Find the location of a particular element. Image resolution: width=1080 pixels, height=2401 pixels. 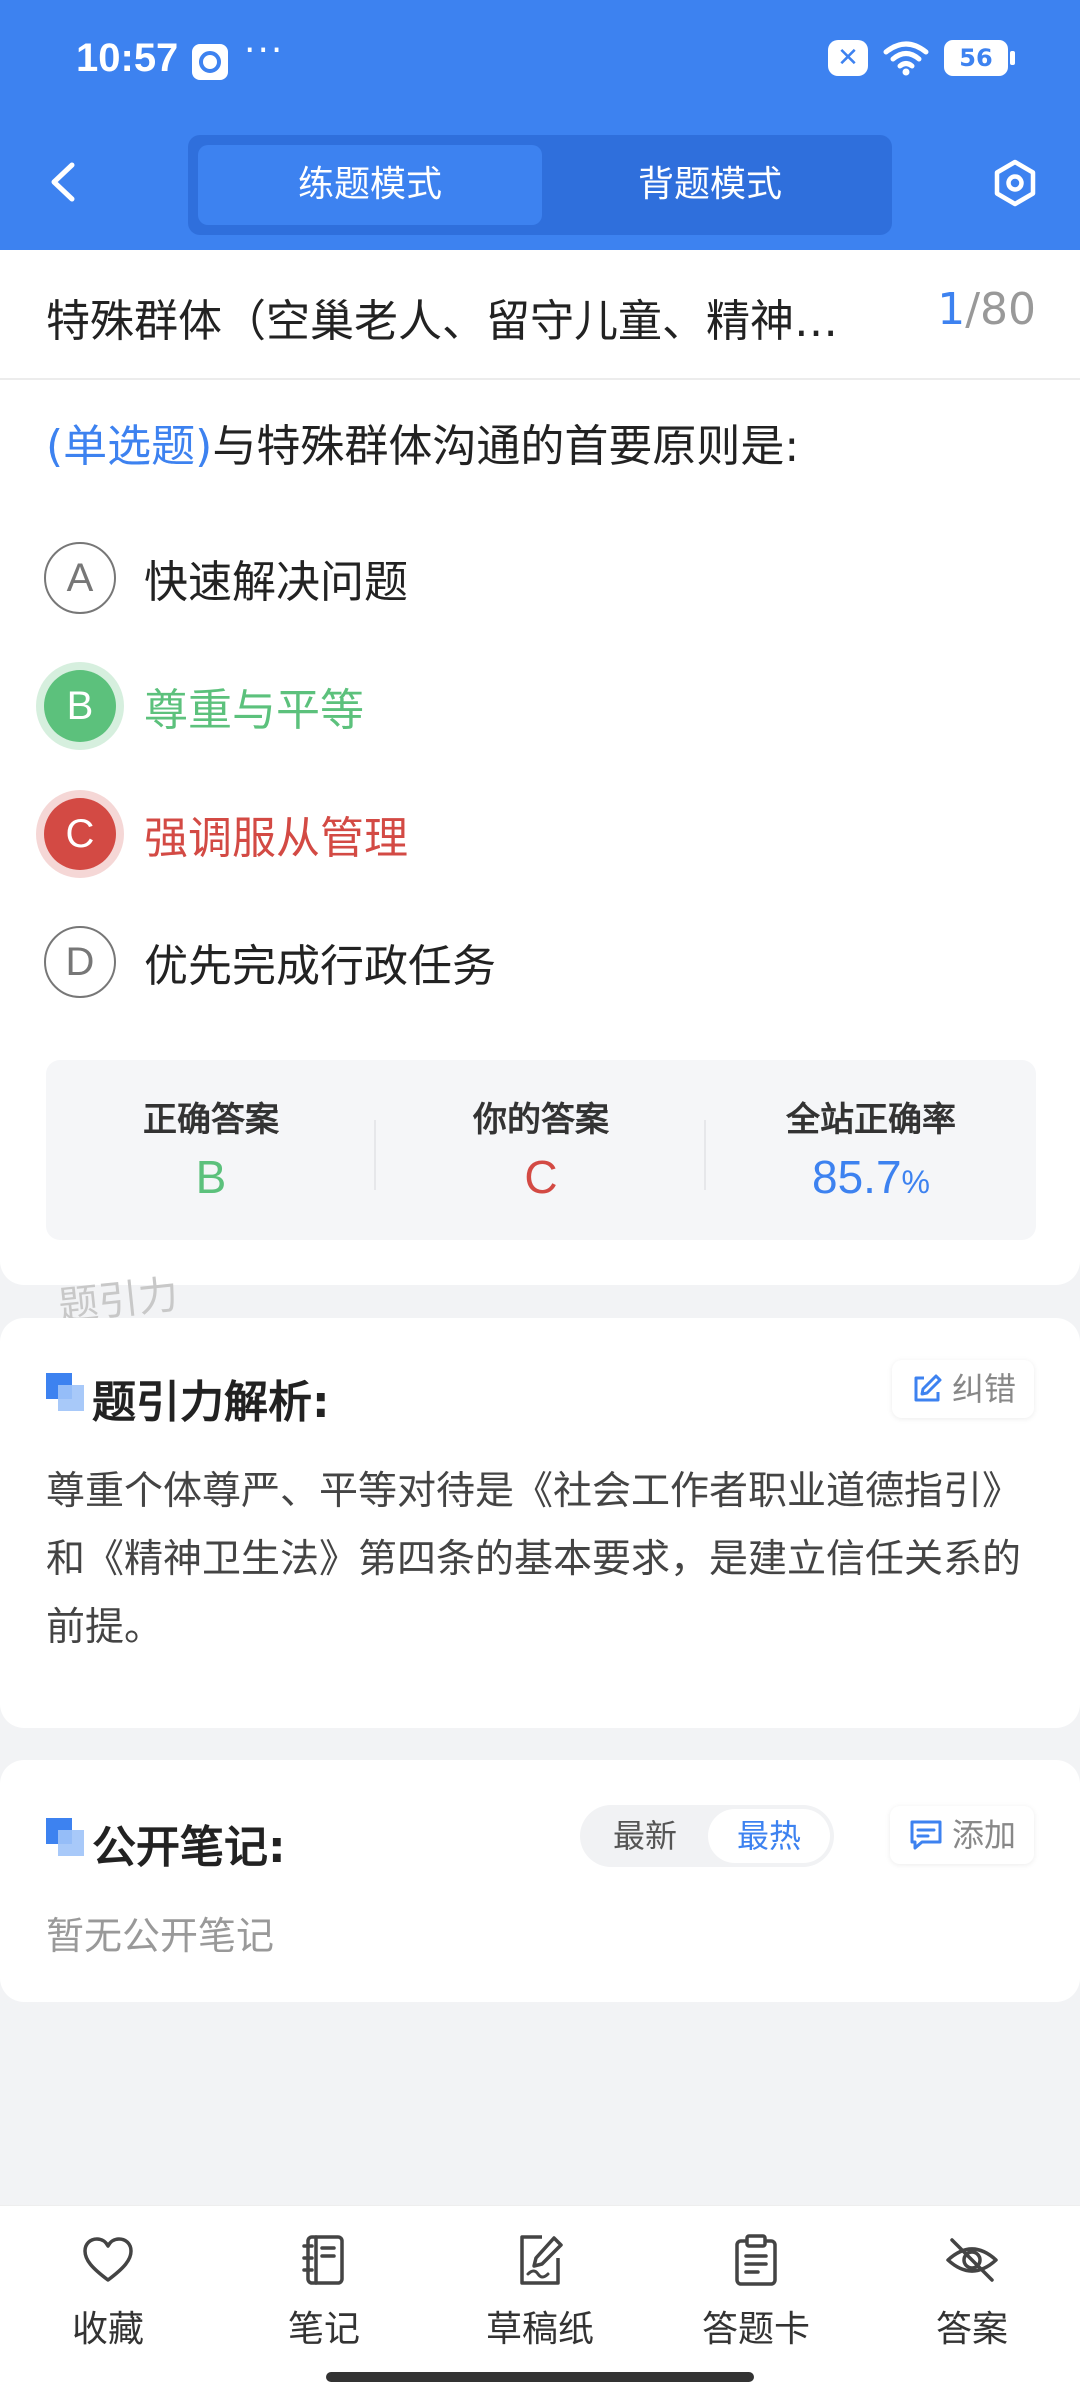

question-total: /80 is located at coordinates (1000, 309).